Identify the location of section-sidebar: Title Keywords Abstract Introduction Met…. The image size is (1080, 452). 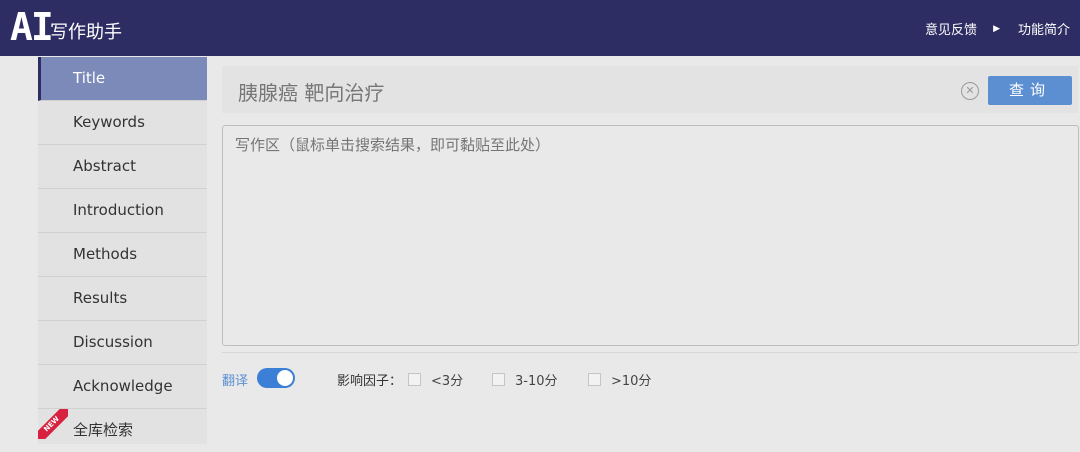
(122, 250).